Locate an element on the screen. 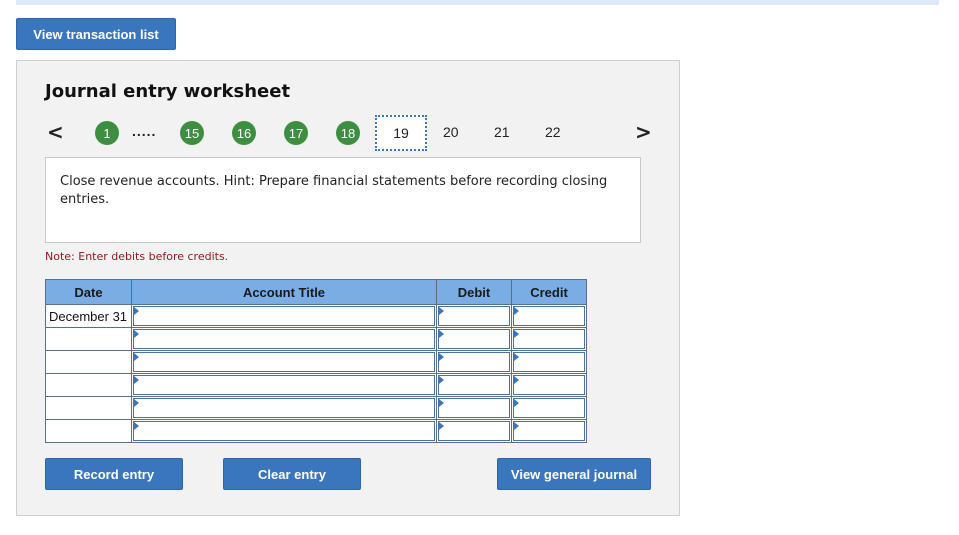 This screenshot has height=535, width=959. step-18: 18 is located at coordinates (348, 133).